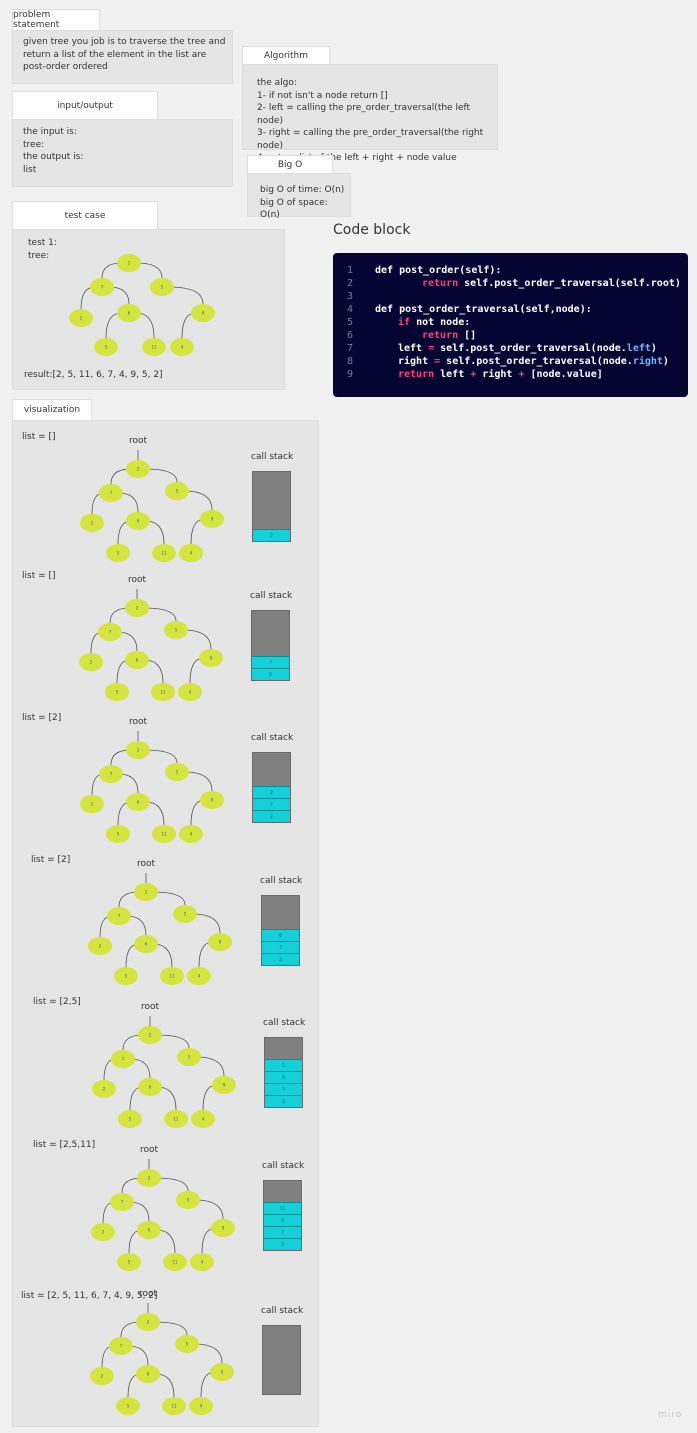 The image size is (697, 1433). I want to click on step-list-label: list = [2, 5, 11, 6, 7, 4, 9, 5, 2], so click(89, 1296).